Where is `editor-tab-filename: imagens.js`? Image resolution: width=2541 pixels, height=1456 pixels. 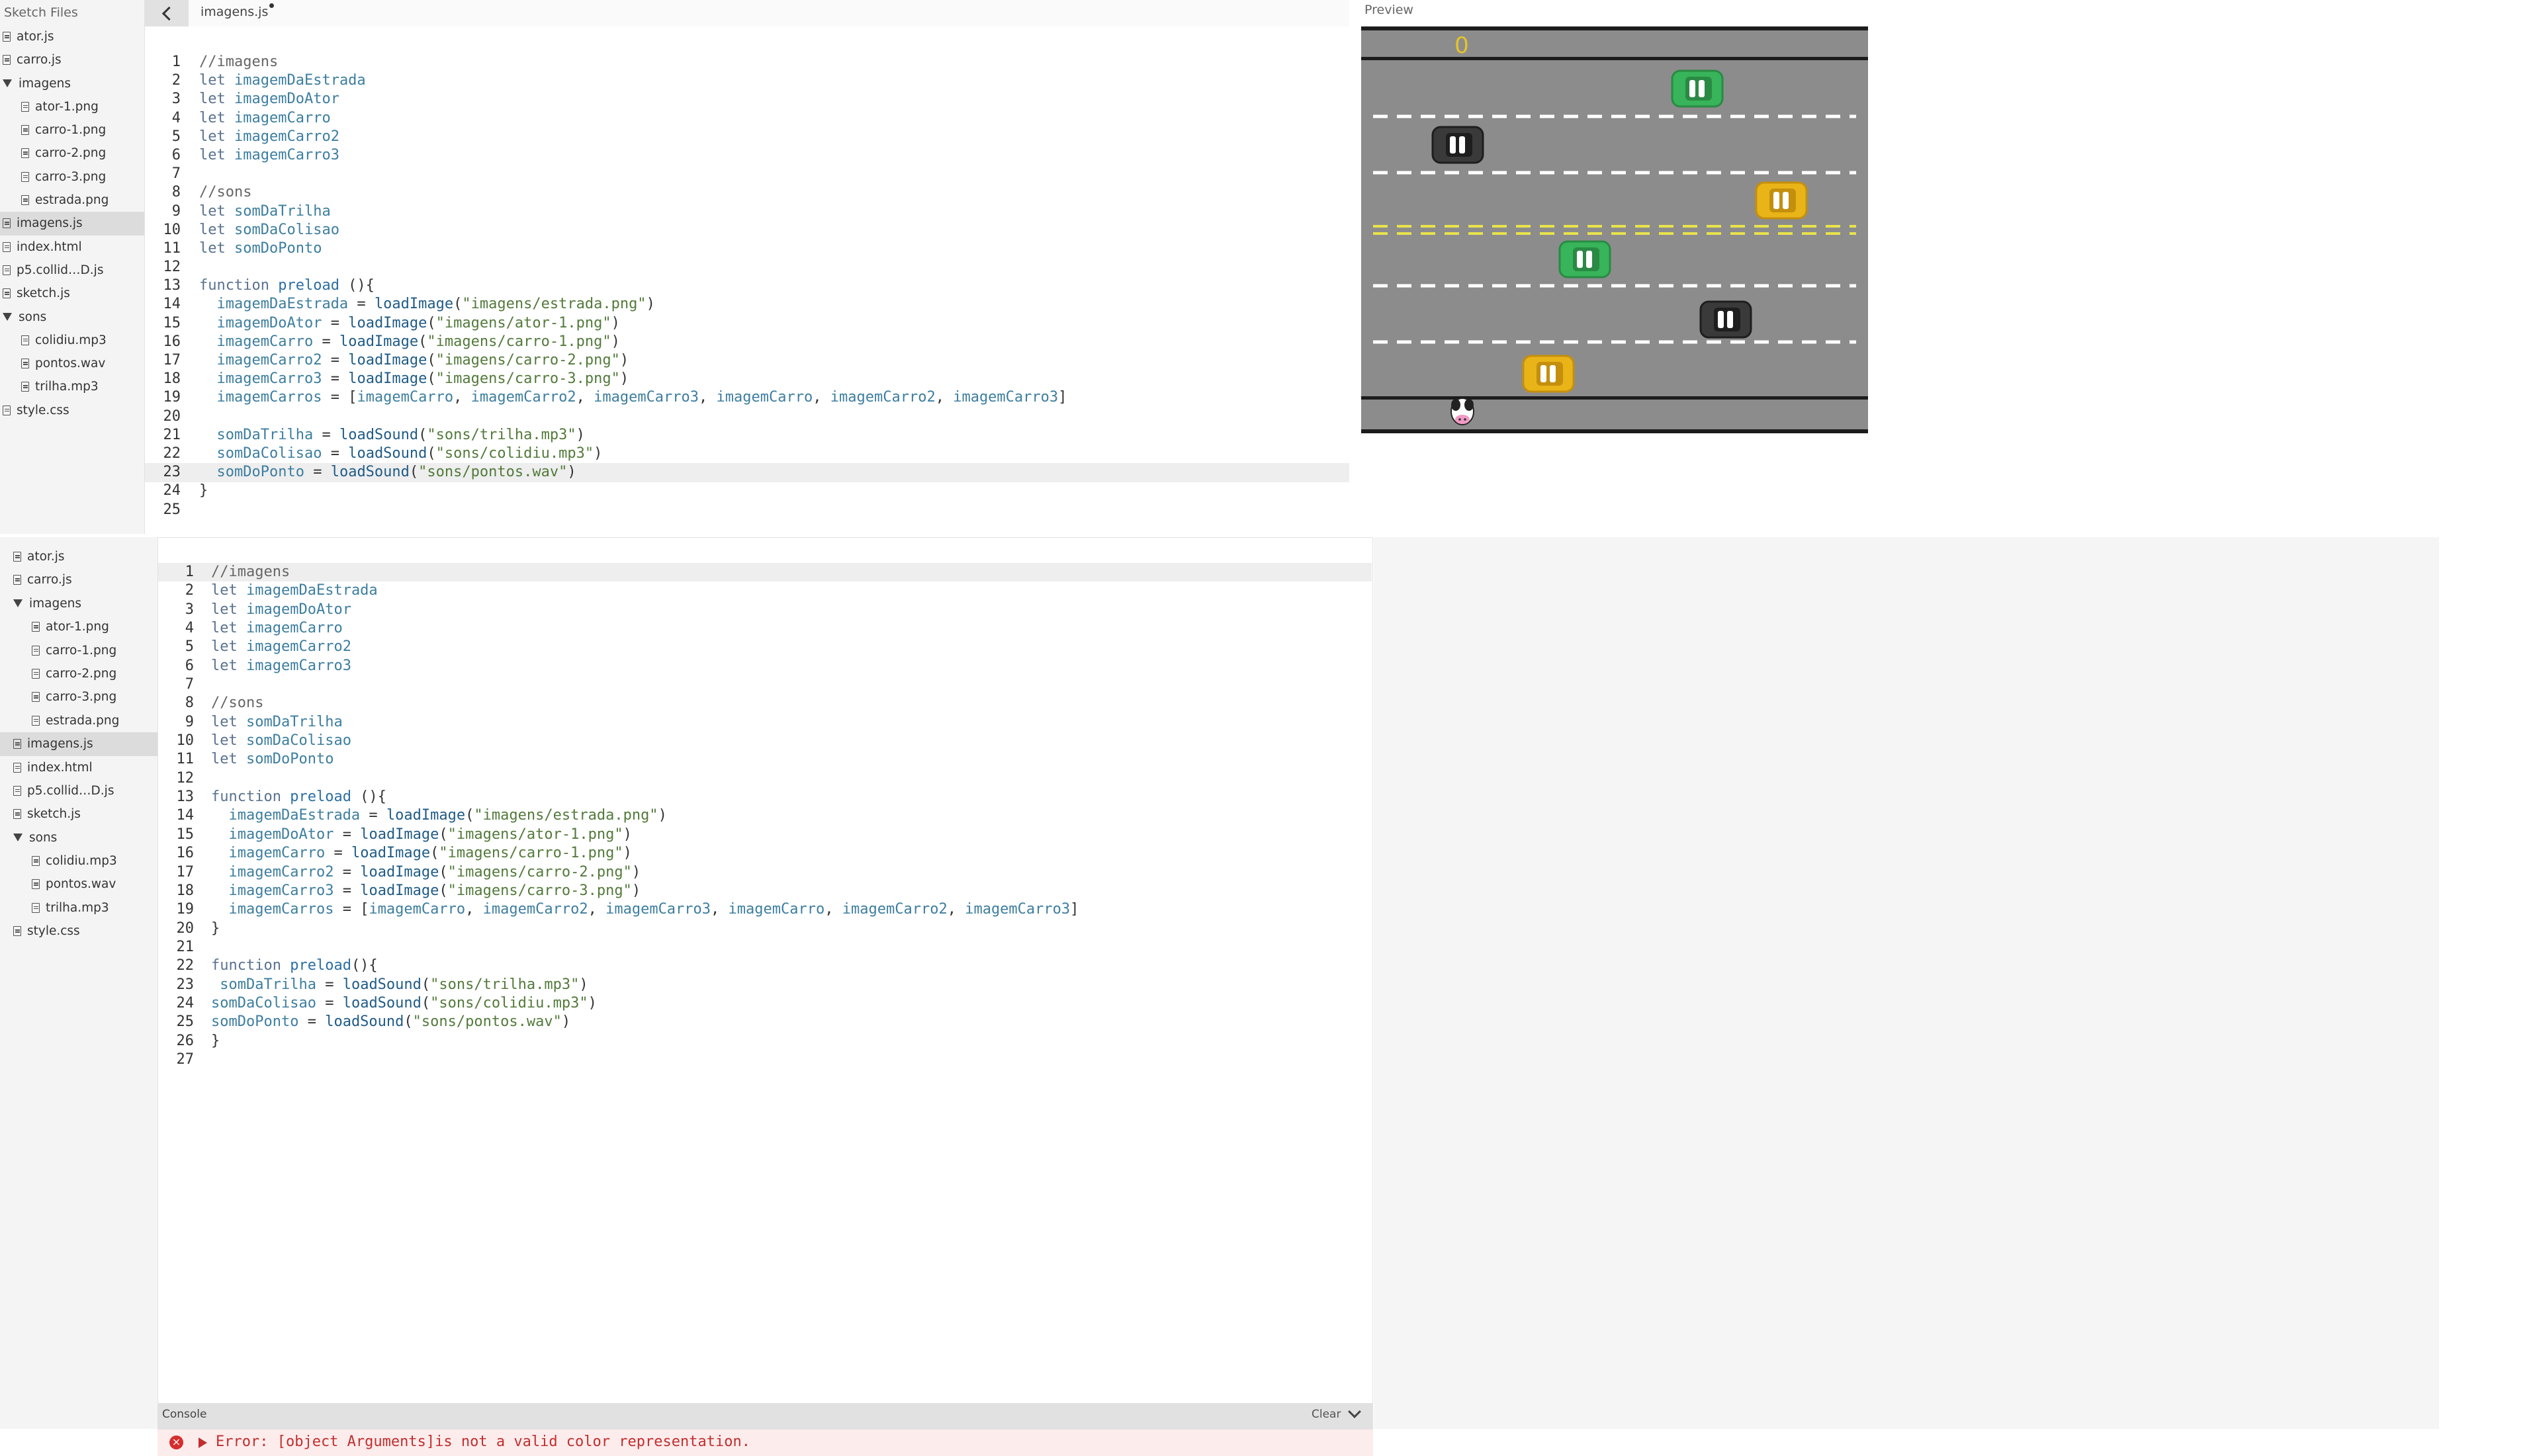 editor-tab-filename: imagens.js is located at coordinates (238, 12).